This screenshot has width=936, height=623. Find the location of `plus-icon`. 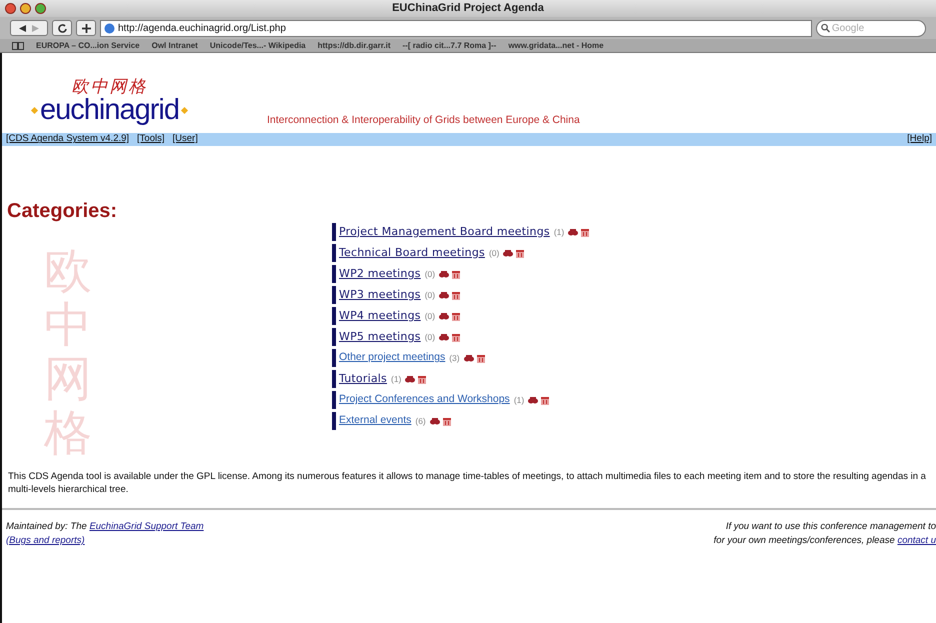

plus-icon is located at coordinates (86, 28).